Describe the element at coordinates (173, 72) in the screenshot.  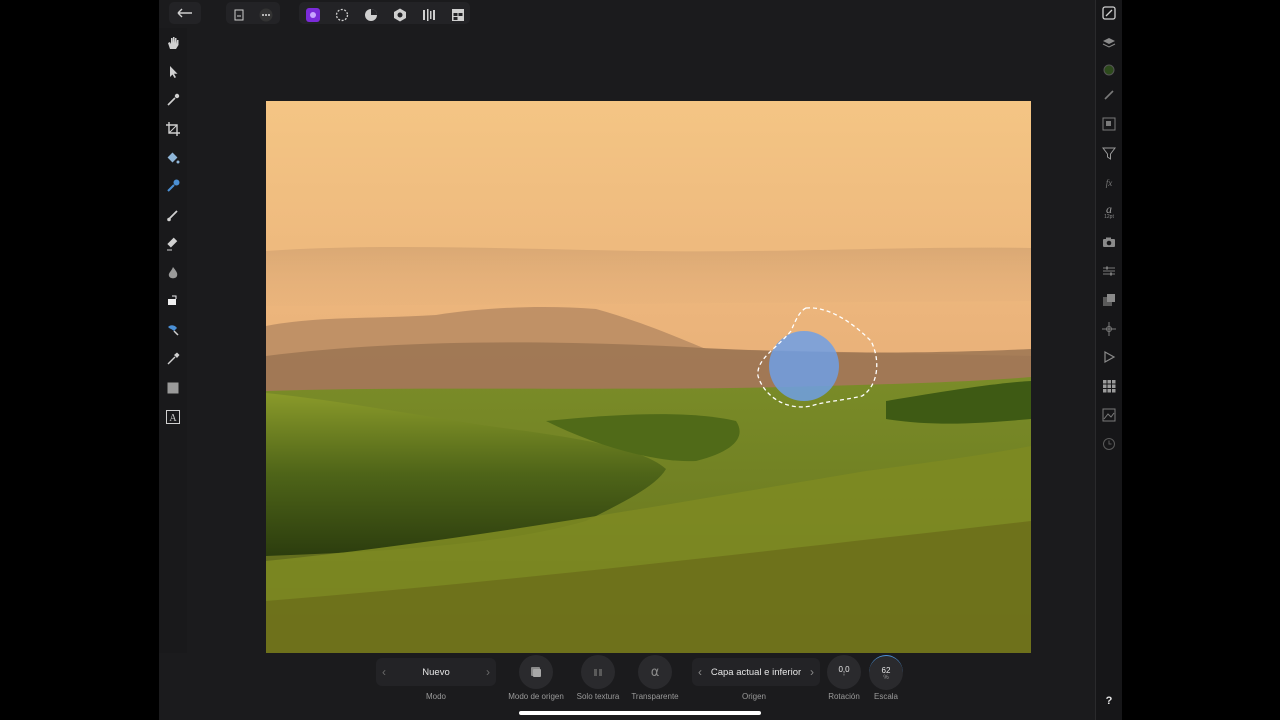
I see `move-icon` at that location.